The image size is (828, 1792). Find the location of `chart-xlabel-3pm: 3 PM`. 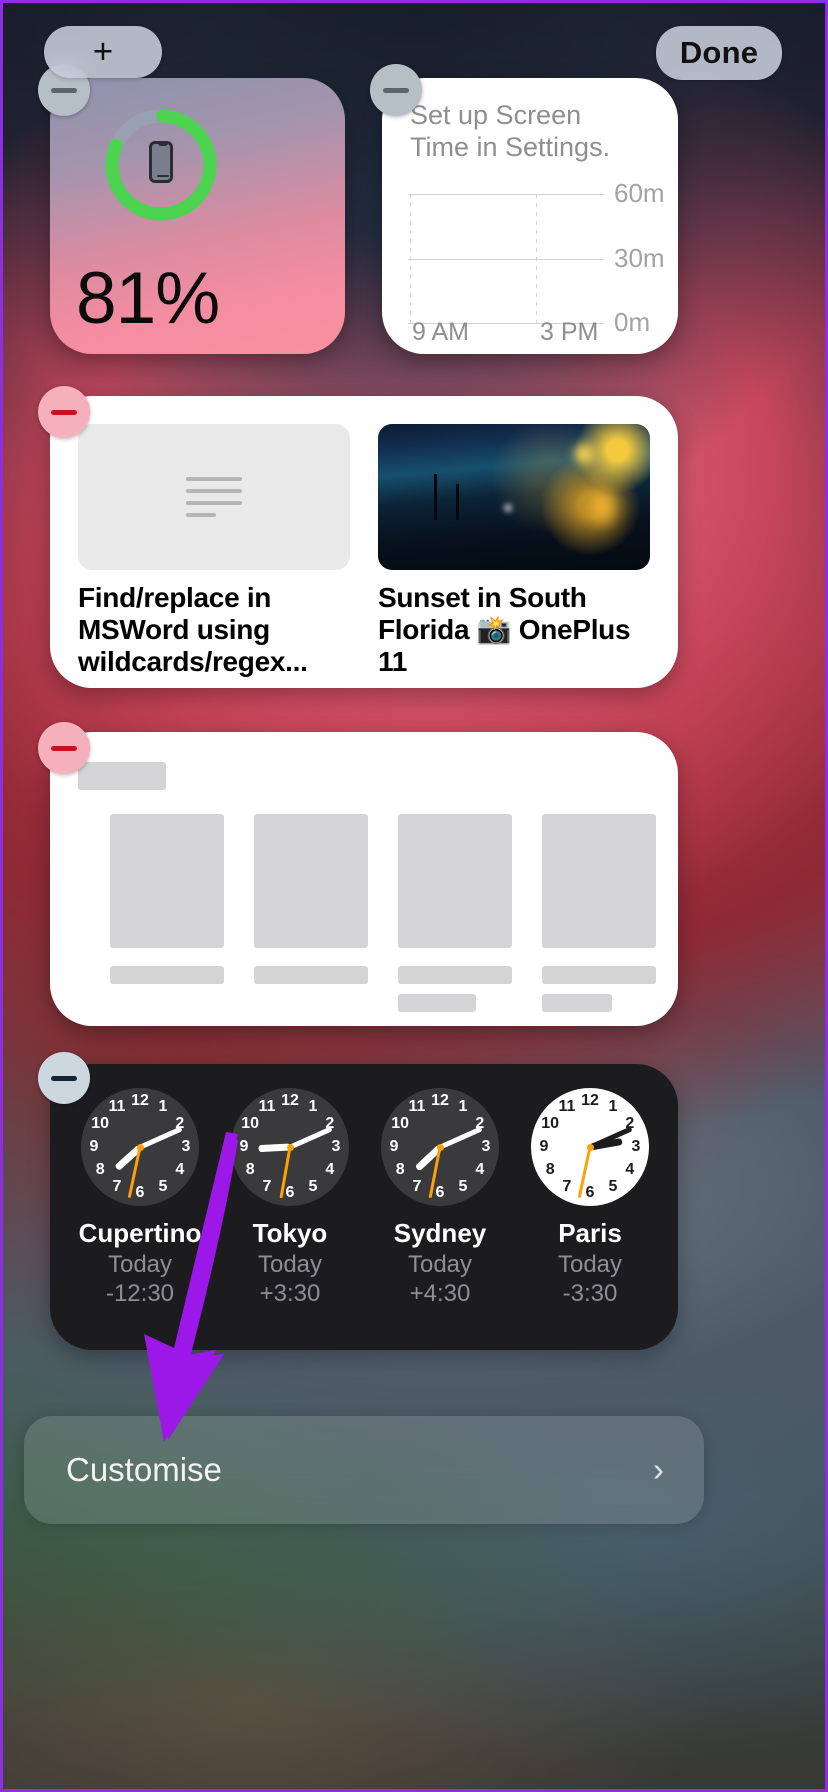

chart-xlabel-3pm: 3 PM is located at coordinates (569, 332).